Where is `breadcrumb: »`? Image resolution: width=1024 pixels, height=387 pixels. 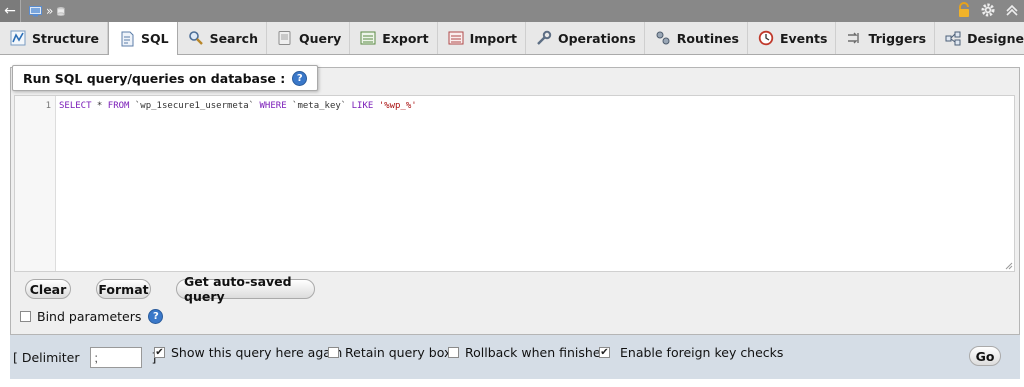
breadcrumb: » is located at coordinates (48, 11).